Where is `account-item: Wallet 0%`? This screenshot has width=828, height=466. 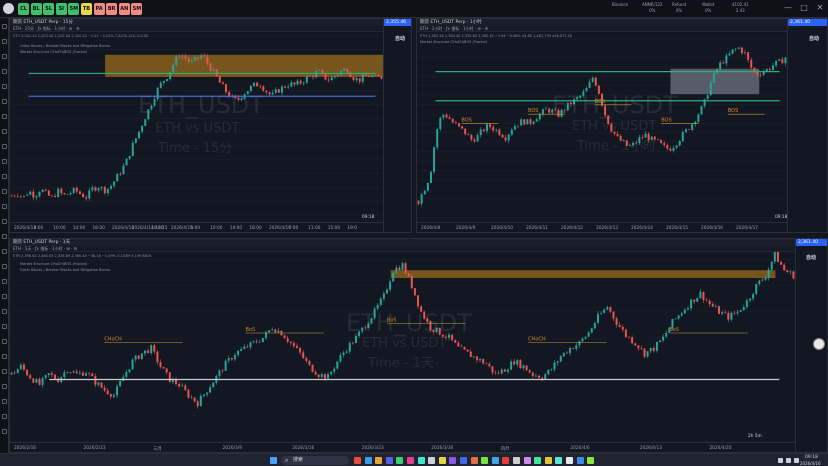
account-item: Wallet 0% is located at coordinates (708, 8).